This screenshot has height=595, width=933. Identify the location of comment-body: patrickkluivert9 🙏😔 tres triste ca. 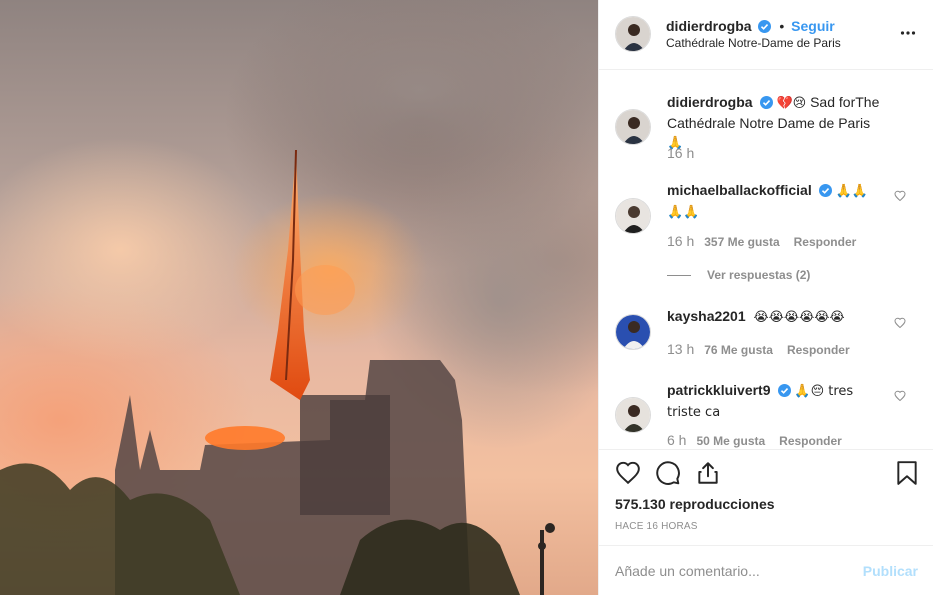
(777, 401).